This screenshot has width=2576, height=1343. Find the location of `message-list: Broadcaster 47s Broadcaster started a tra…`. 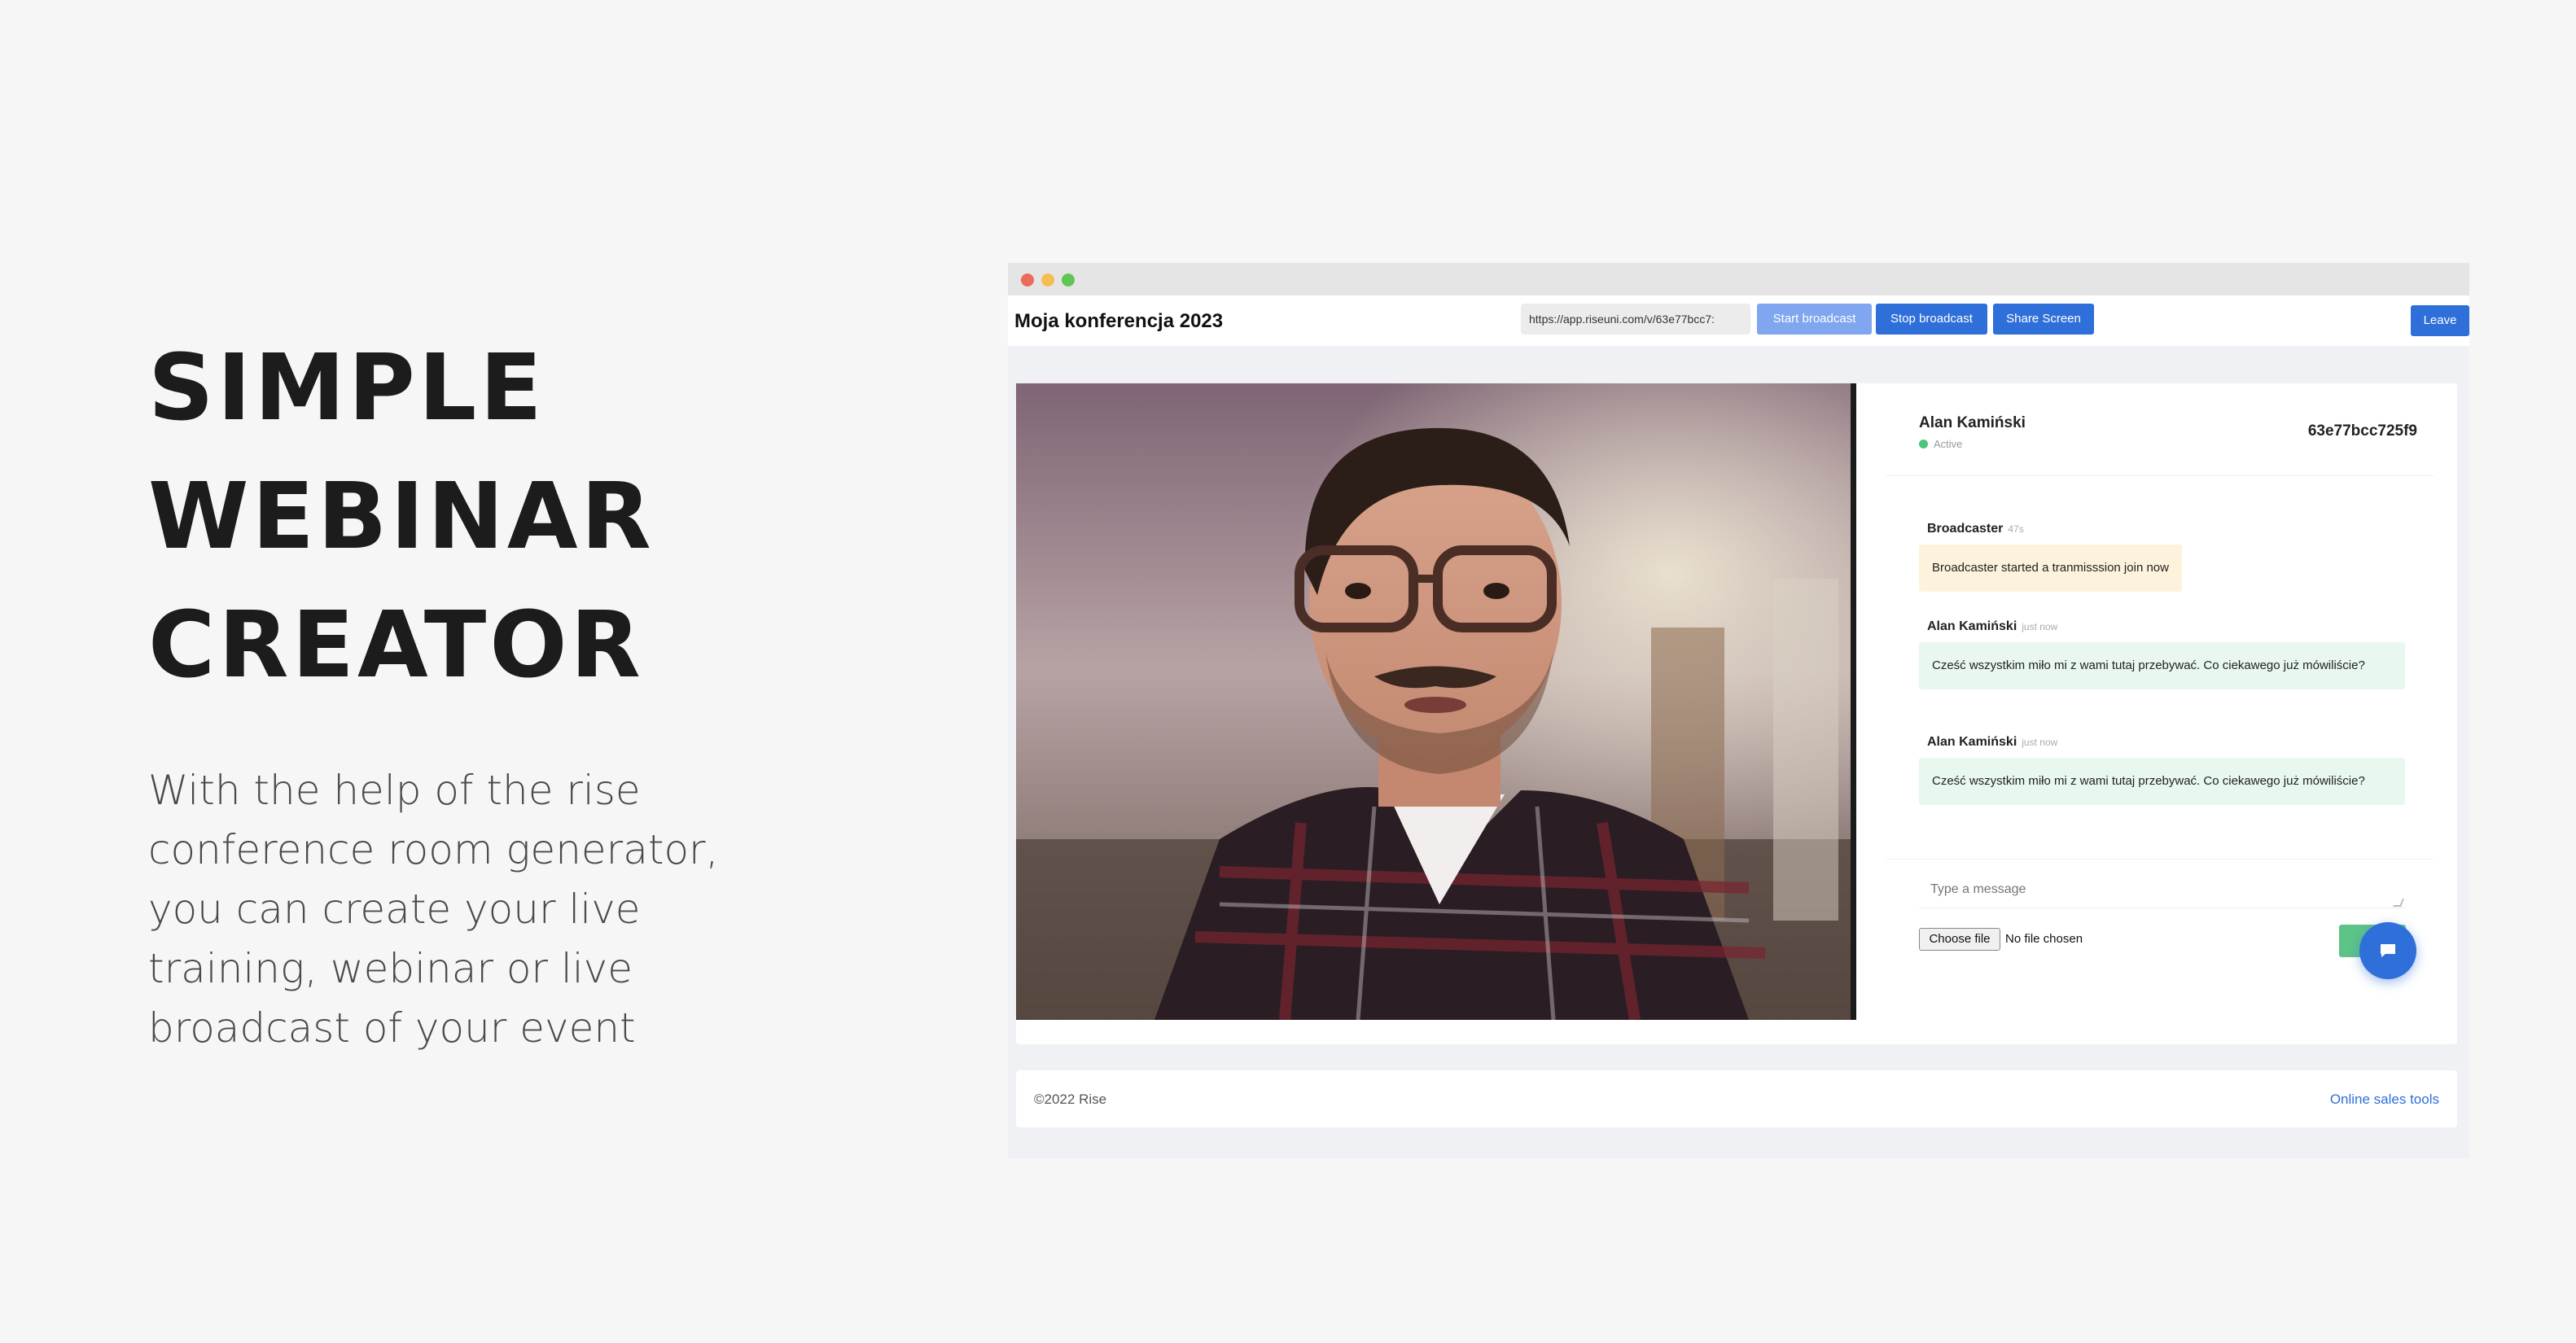

message-list: Broadcaster 47s Broadcaster started a tra… is located at coordinates (2160, 667).